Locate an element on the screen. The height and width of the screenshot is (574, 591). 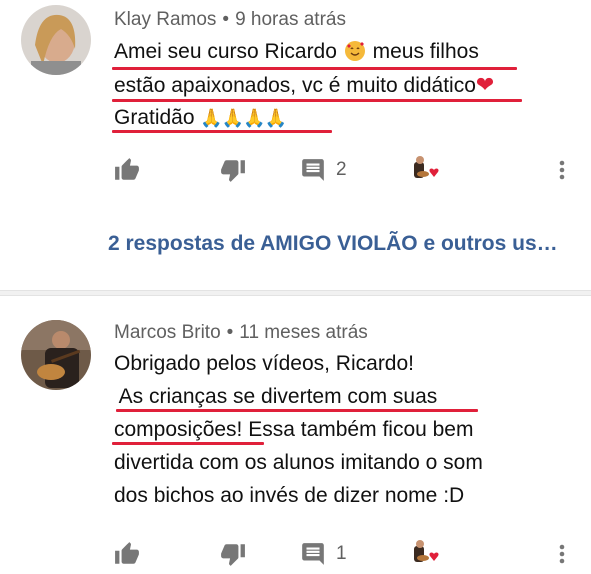
comment-actions: 1 is located at coordinates (295, 554).